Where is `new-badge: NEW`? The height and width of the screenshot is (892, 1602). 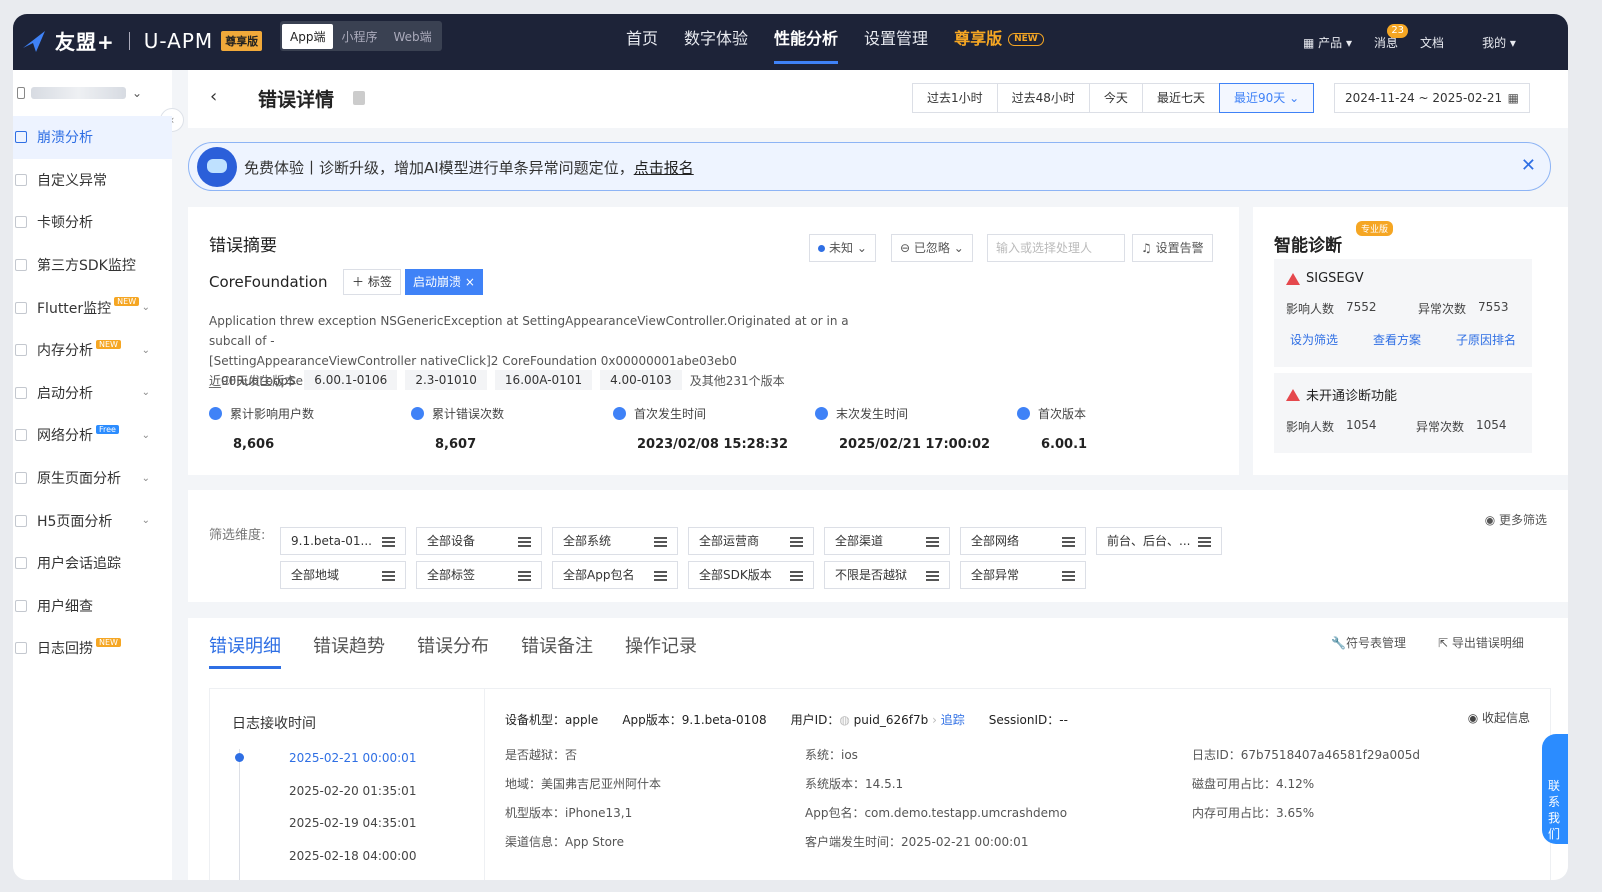
new-badge: NEW is located at coordinates (1026, 39).